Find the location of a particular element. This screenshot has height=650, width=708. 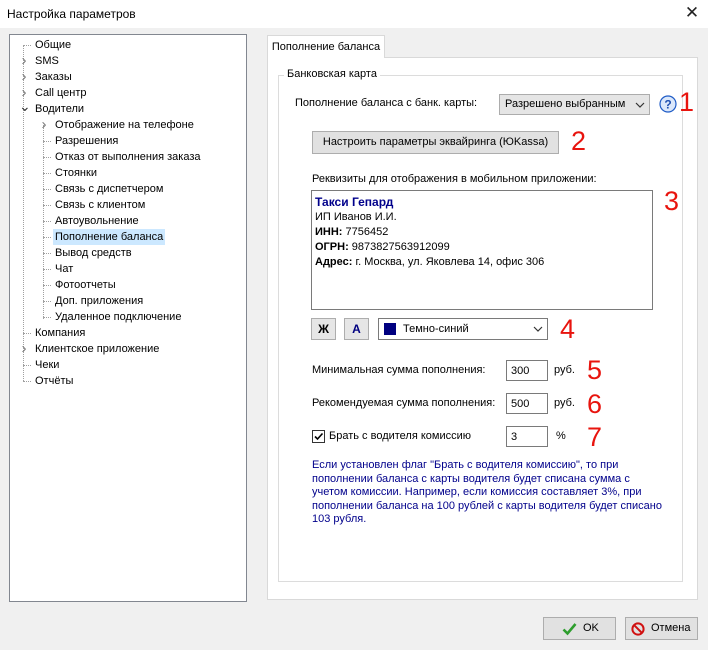

tree-item-label: Отчёты is located at coordinates (54, 381).